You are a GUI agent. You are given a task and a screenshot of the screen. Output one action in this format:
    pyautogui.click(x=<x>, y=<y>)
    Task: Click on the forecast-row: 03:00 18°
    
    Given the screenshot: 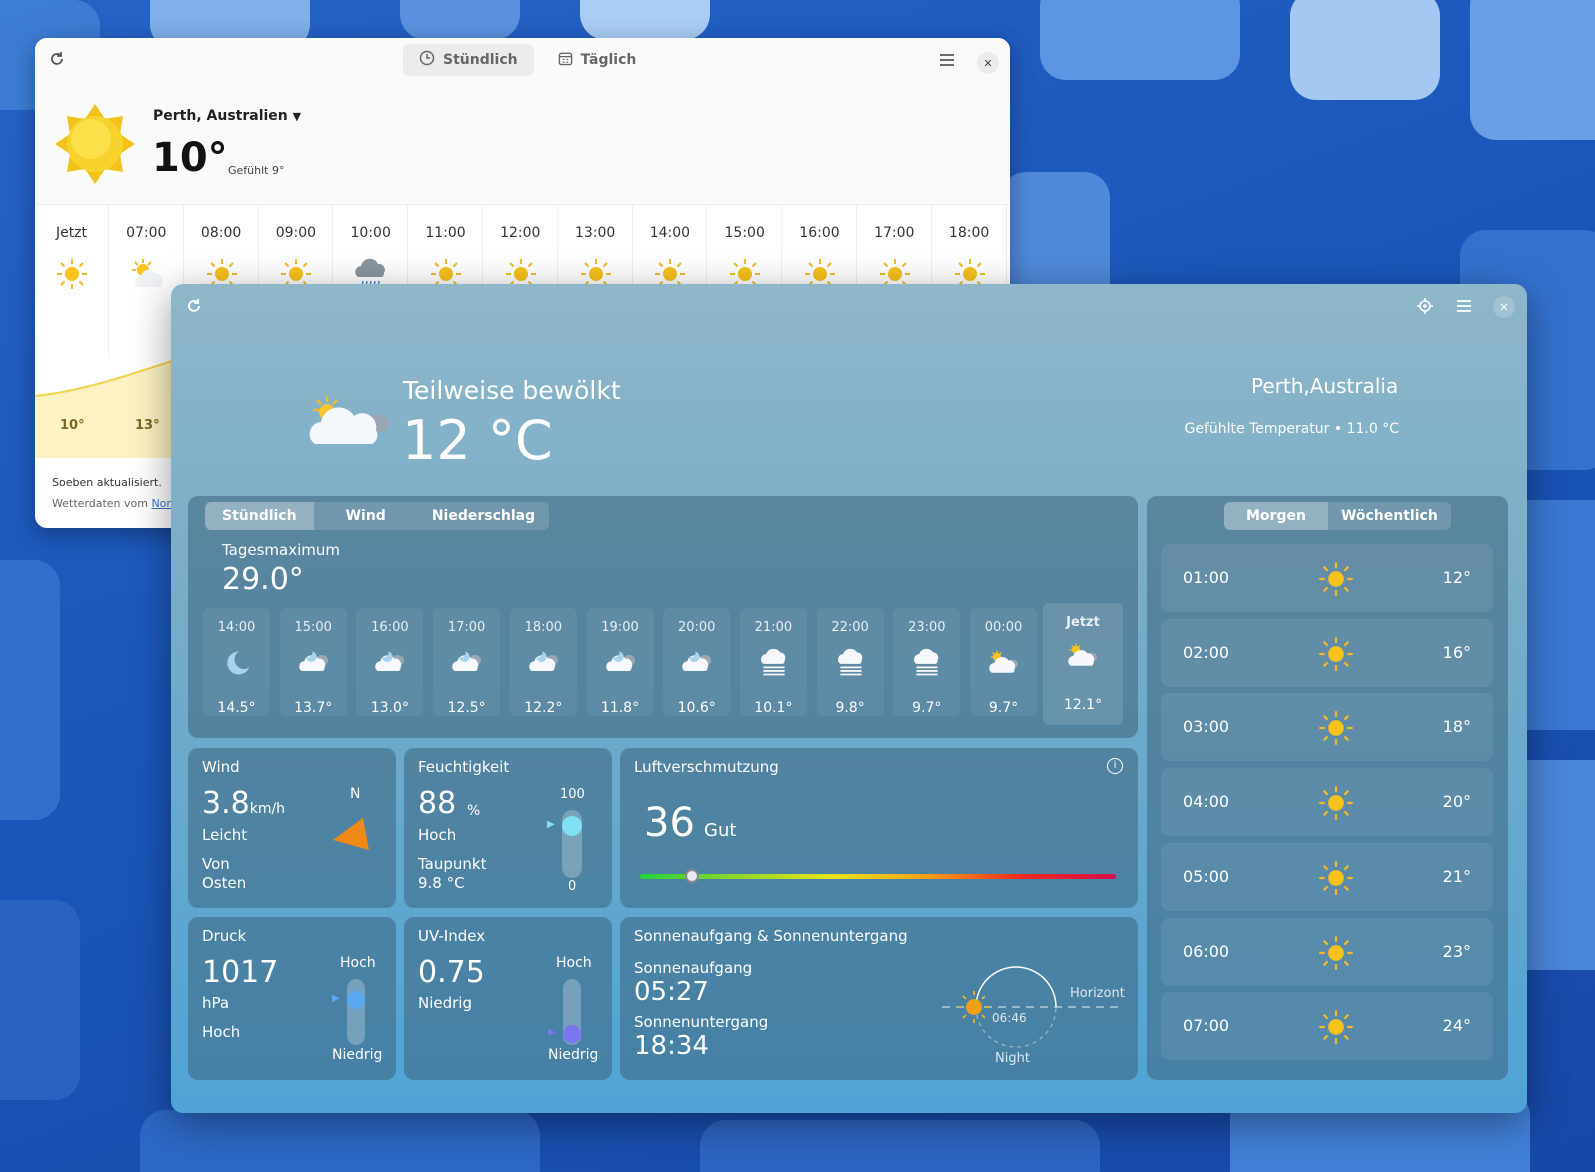 What is the action you would take?
    pyautogui.click(x=1327, y=727)
    